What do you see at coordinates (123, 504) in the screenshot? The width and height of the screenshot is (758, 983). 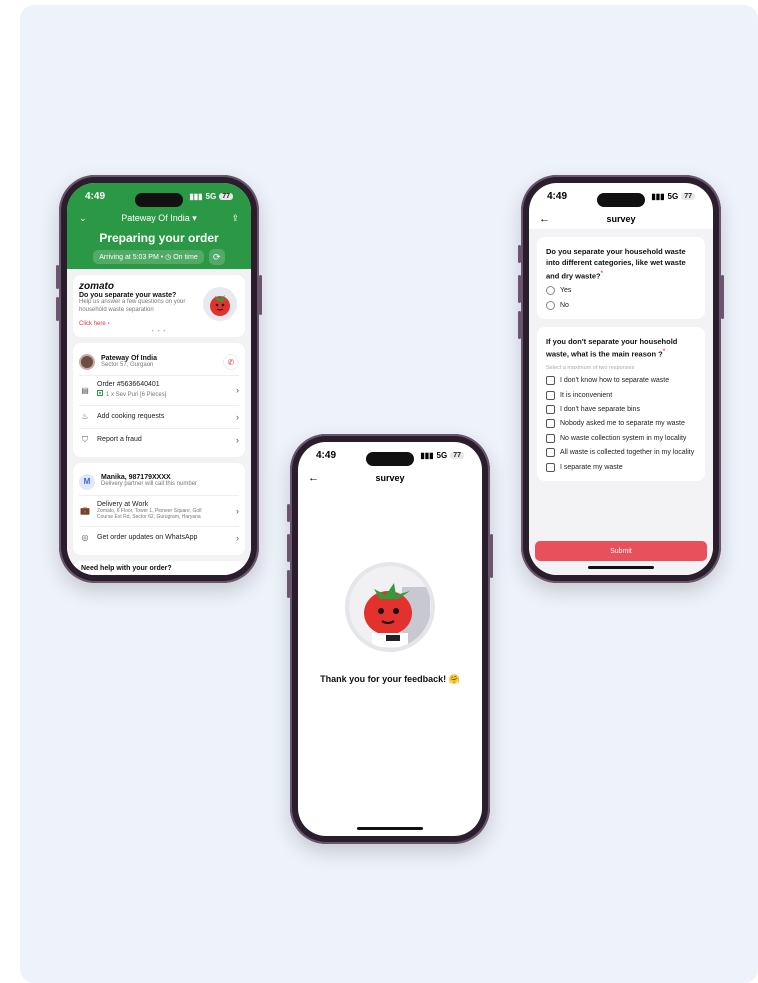 I see `delivery-title: Delivery at Work` at bounding box center [123, 504].